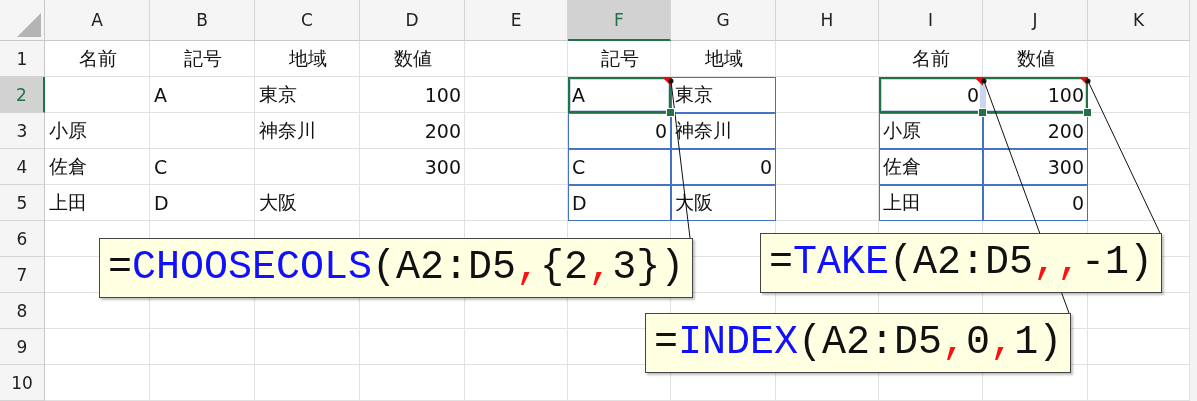 The width and height of the screenshot is (1197, 401). Describe the element at coordinates (22, 203) in the screenshot. I see `row-header: 5` at that location.